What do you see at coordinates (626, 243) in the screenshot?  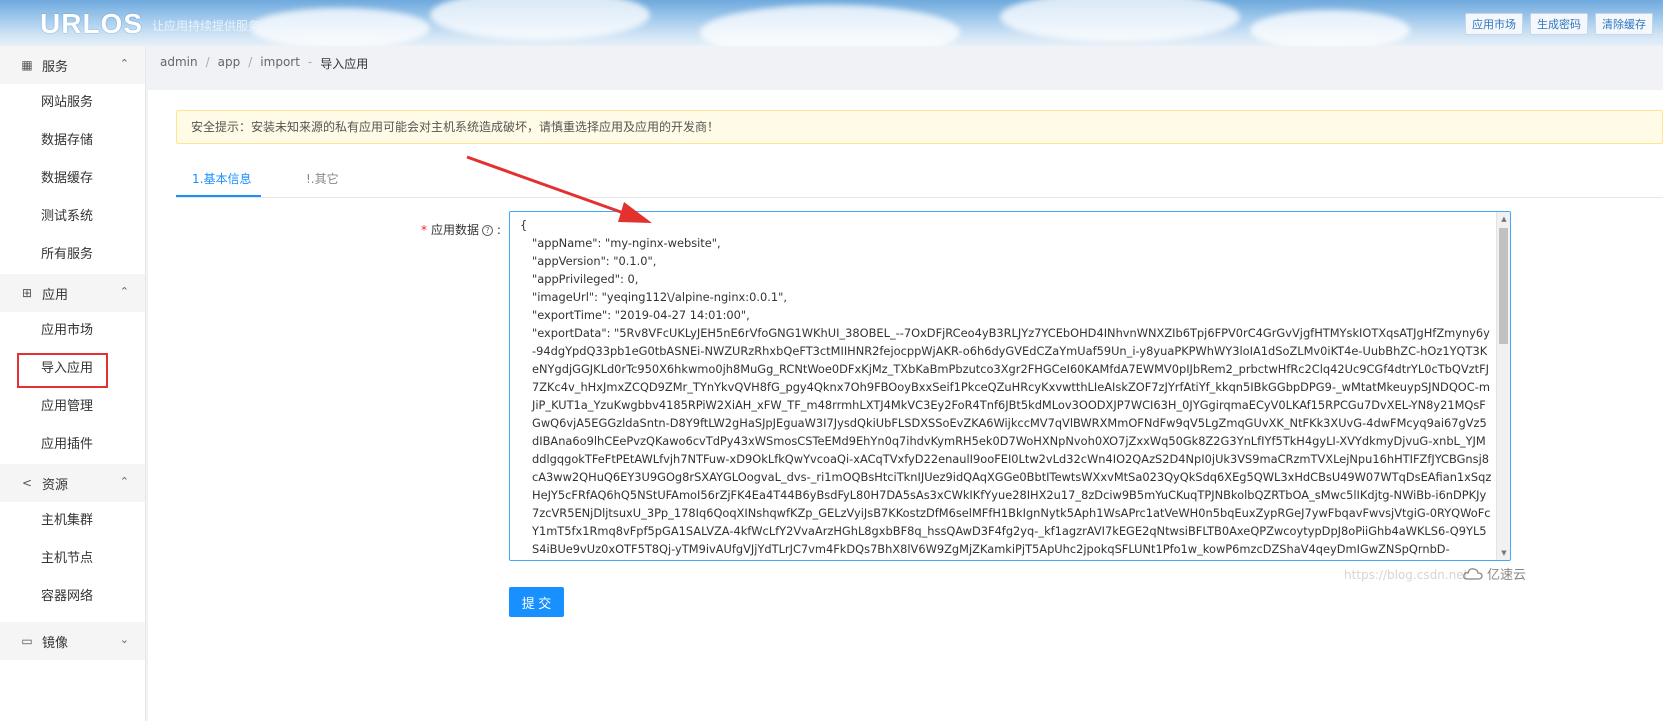 I see `json-line: "appName": "my-nginx-website",` at bounding box center [626, 243].